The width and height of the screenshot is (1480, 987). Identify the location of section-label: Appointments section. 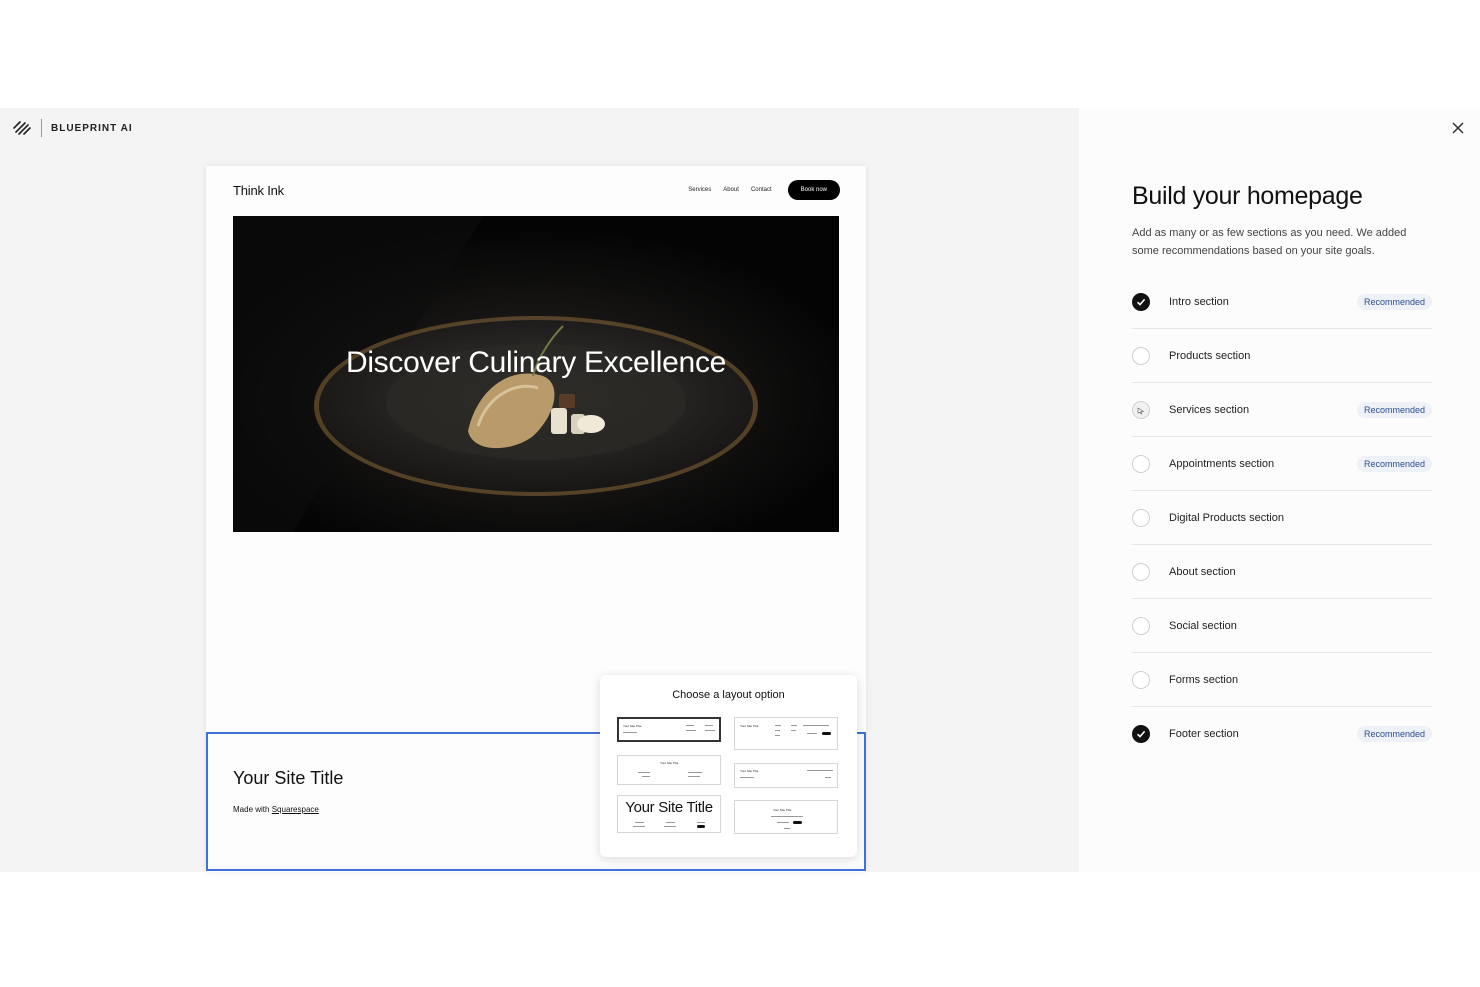
(1222, 463).